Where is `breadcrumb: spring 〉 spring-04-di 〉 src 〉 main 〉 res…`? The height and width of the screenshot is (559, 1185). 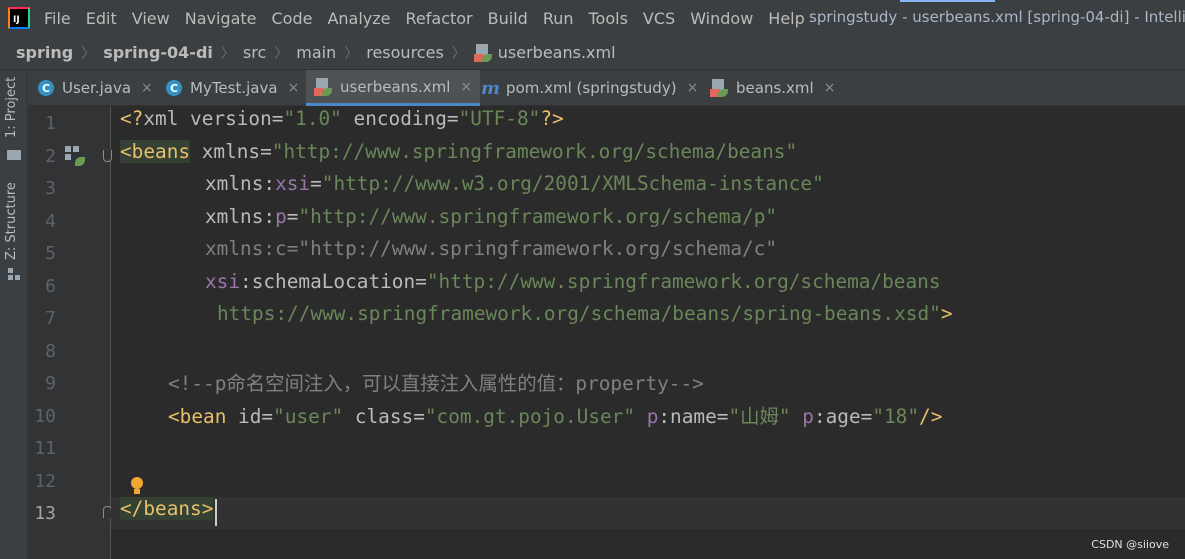 breadcrumb: spring 〉 spring-04-di 〉 src 〉 main 〉 res… is located at coordinates (592, 53).